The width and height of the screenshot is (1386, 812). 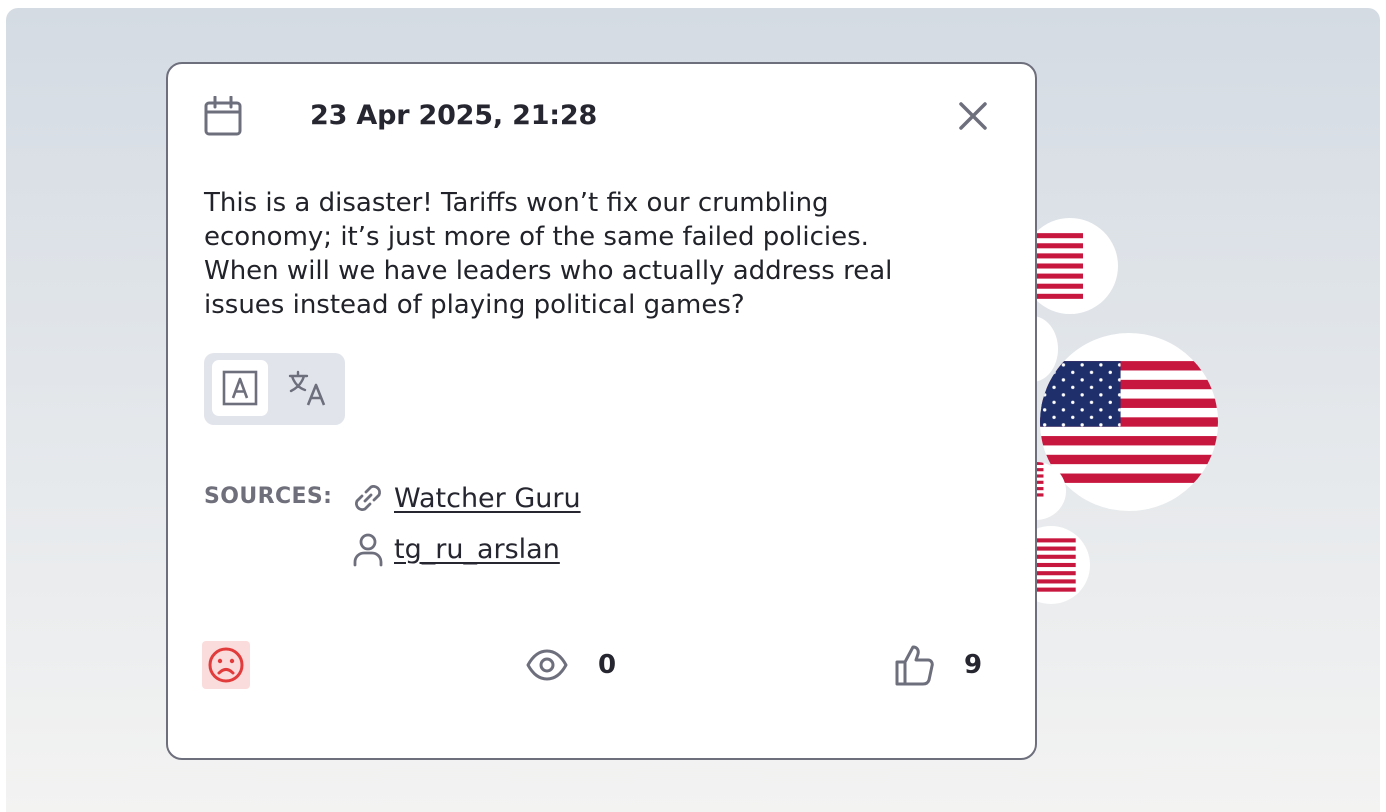 I want to click on original-text-button, so click(x=240, y=388).